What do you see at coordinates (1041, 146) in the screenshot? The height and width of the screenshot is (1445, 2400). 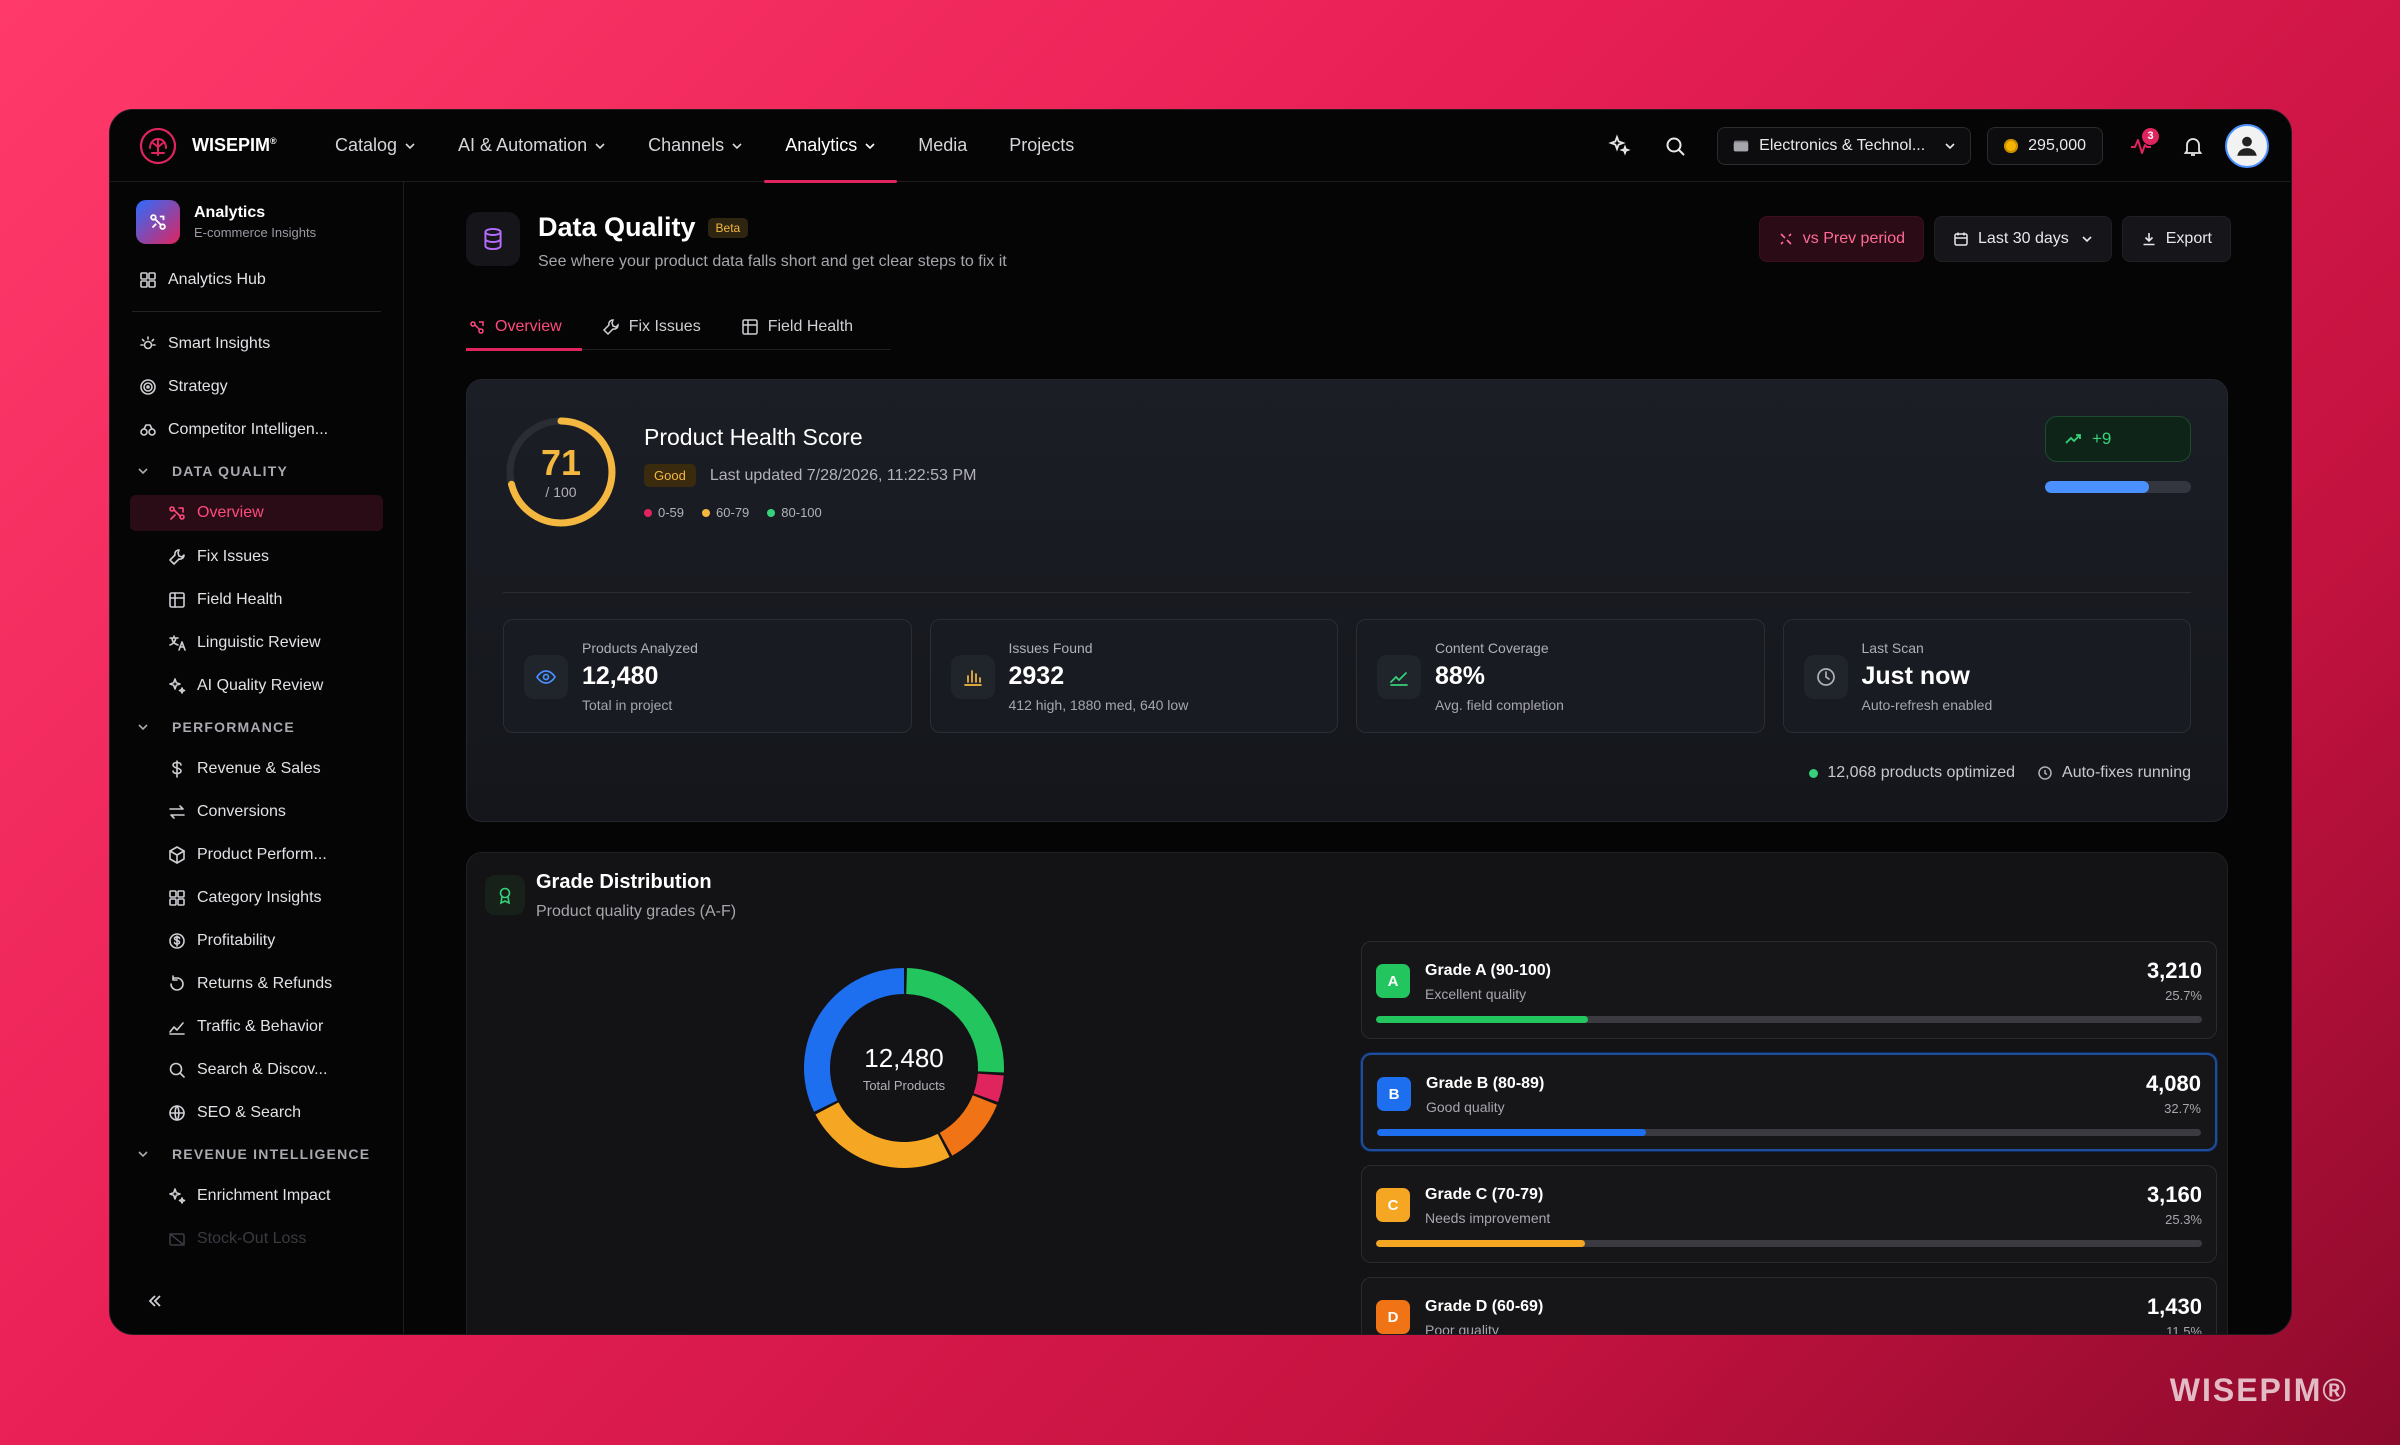 I see `nav-item-projects: Projects` at bounding box center [1041, 146].